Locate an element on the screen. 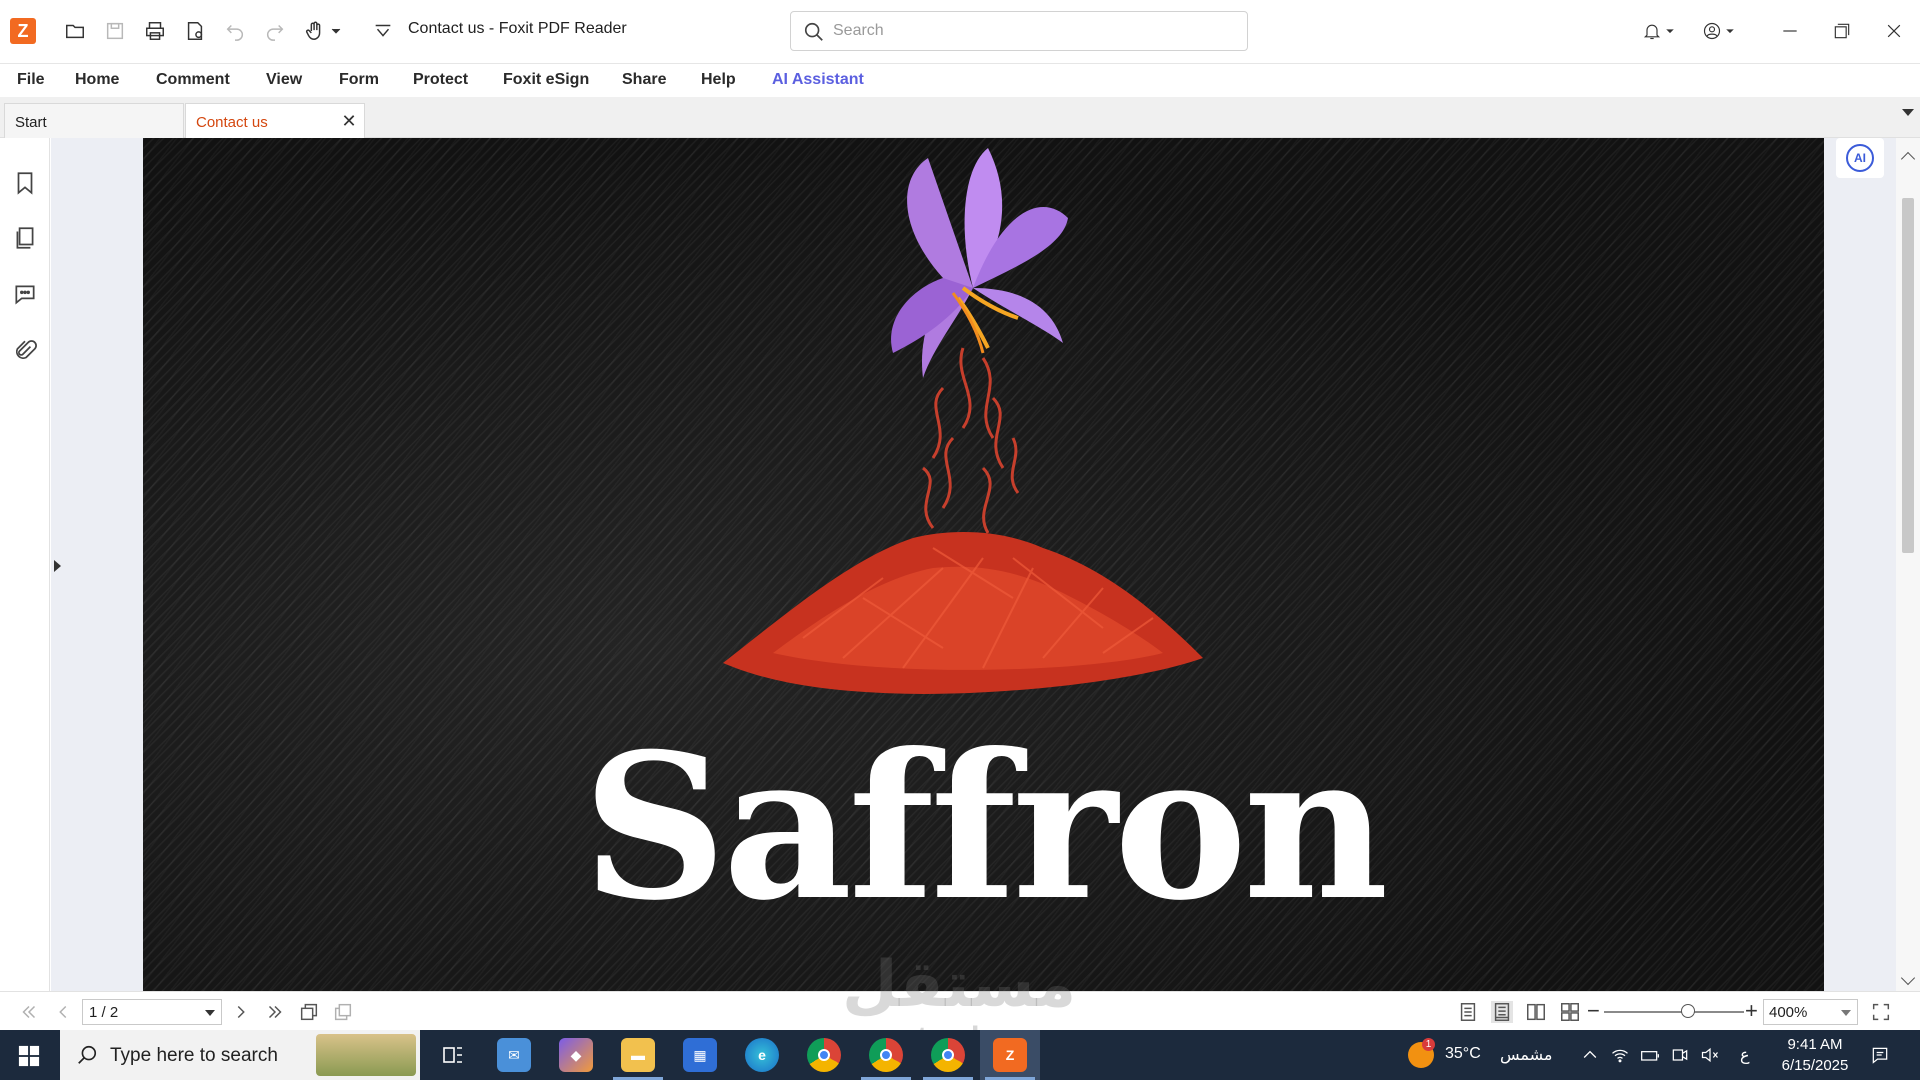  system-clock: 9:41 AM 6/15/2025 is located at coordinates (1815, 1055).